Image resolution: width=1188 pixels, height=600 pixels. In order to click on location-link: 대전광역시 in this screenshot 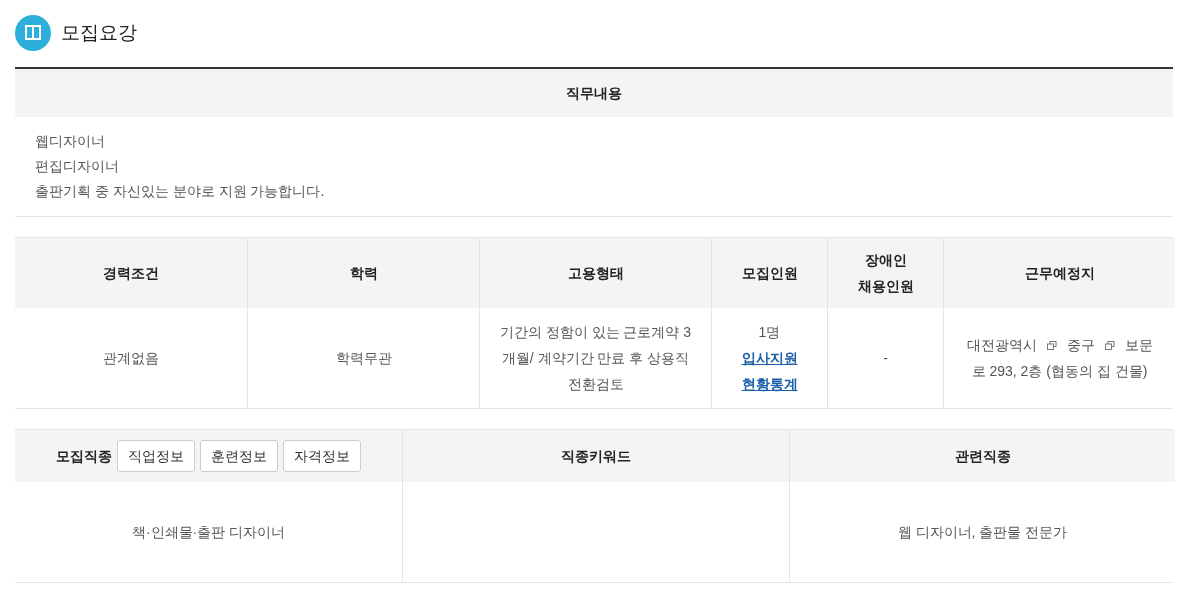, I will do `click(1001, 345)`.